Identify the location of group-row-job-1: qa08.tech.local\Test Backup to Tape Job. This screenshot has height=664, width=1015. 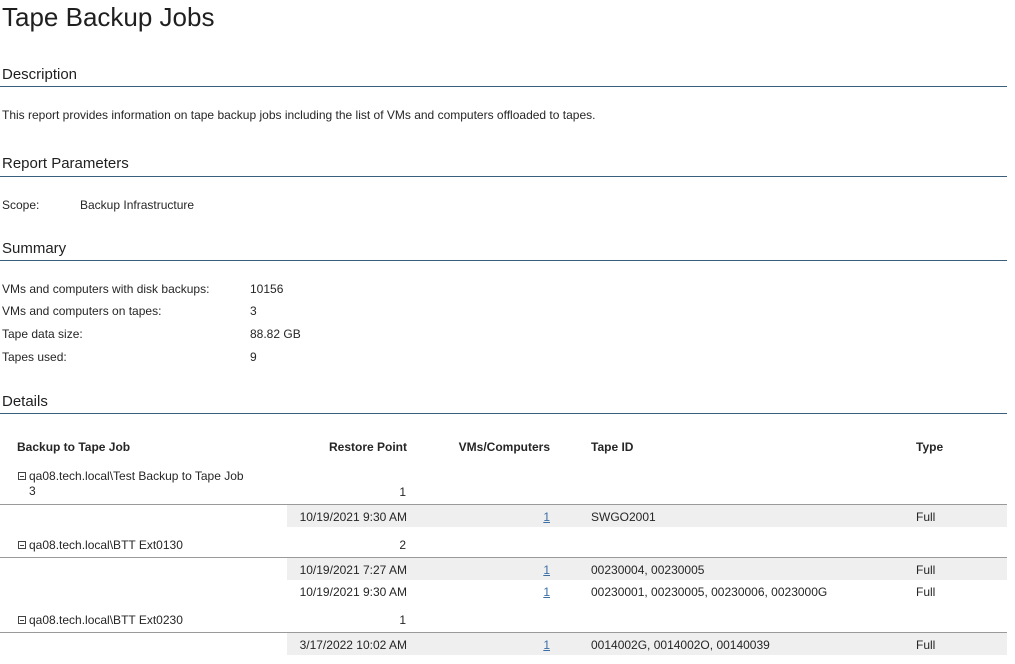
(131, 476).